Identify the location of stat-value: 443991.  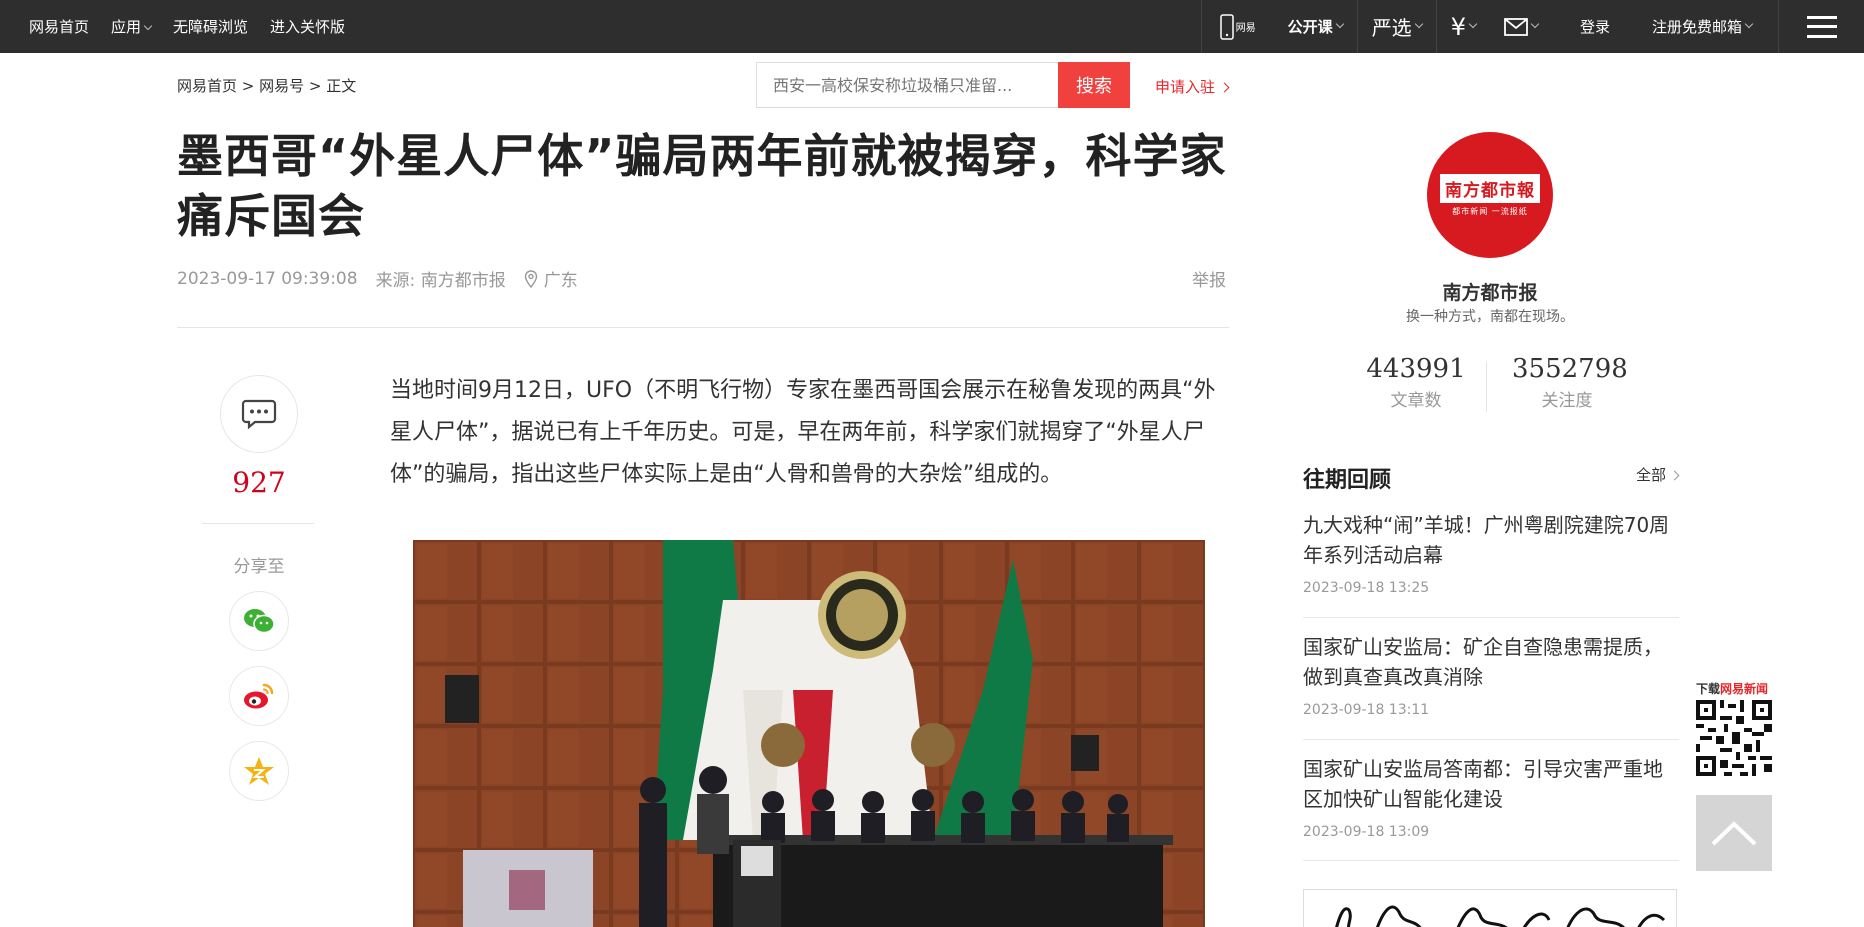
(1416, 369).